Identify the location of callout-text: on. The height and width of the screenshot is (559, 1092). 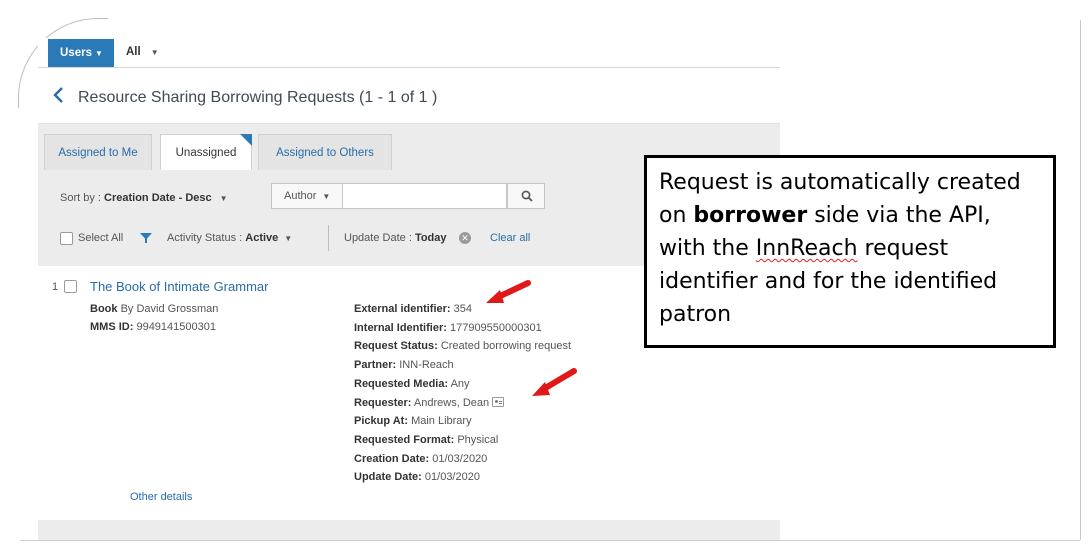
(673, 215).